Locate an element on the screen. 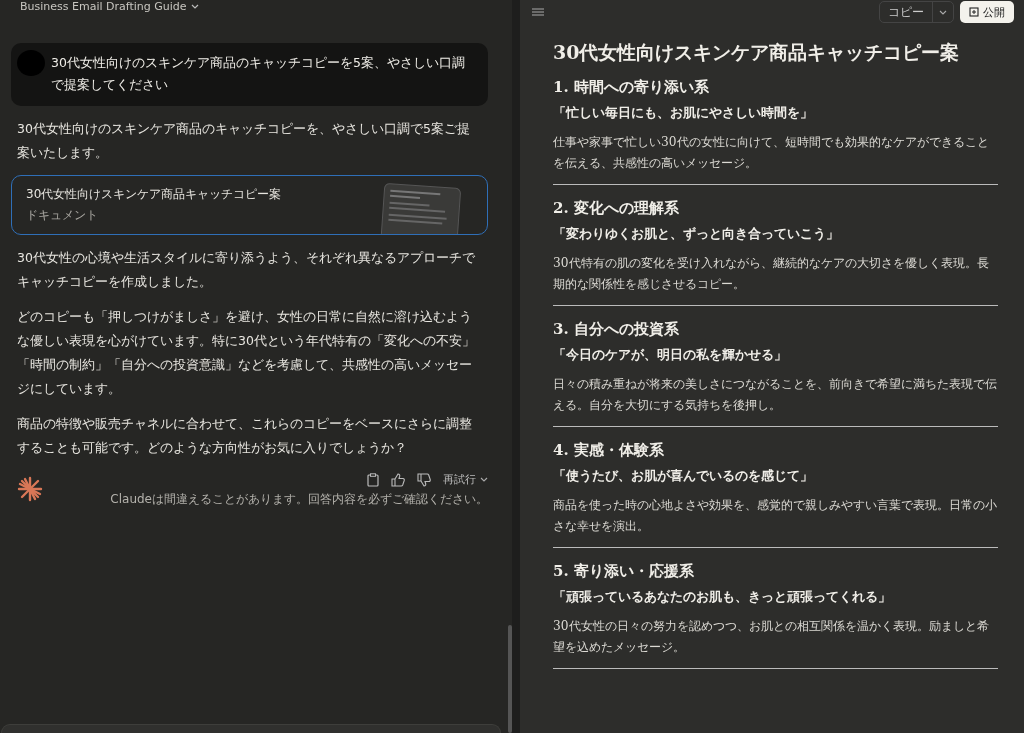 Image resolution: width=1024 pixels, height=733 pixels. section-heading: 2. 変化への理解系 is located at coordinates (616, 208).